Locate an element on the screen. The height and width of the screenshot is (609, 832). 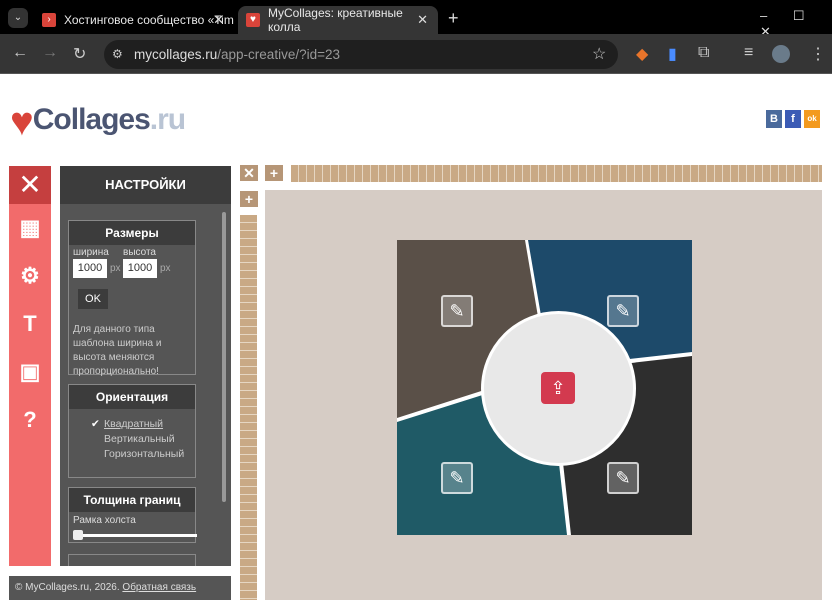
width-input: 1000 is located at coordinates (90, 268).